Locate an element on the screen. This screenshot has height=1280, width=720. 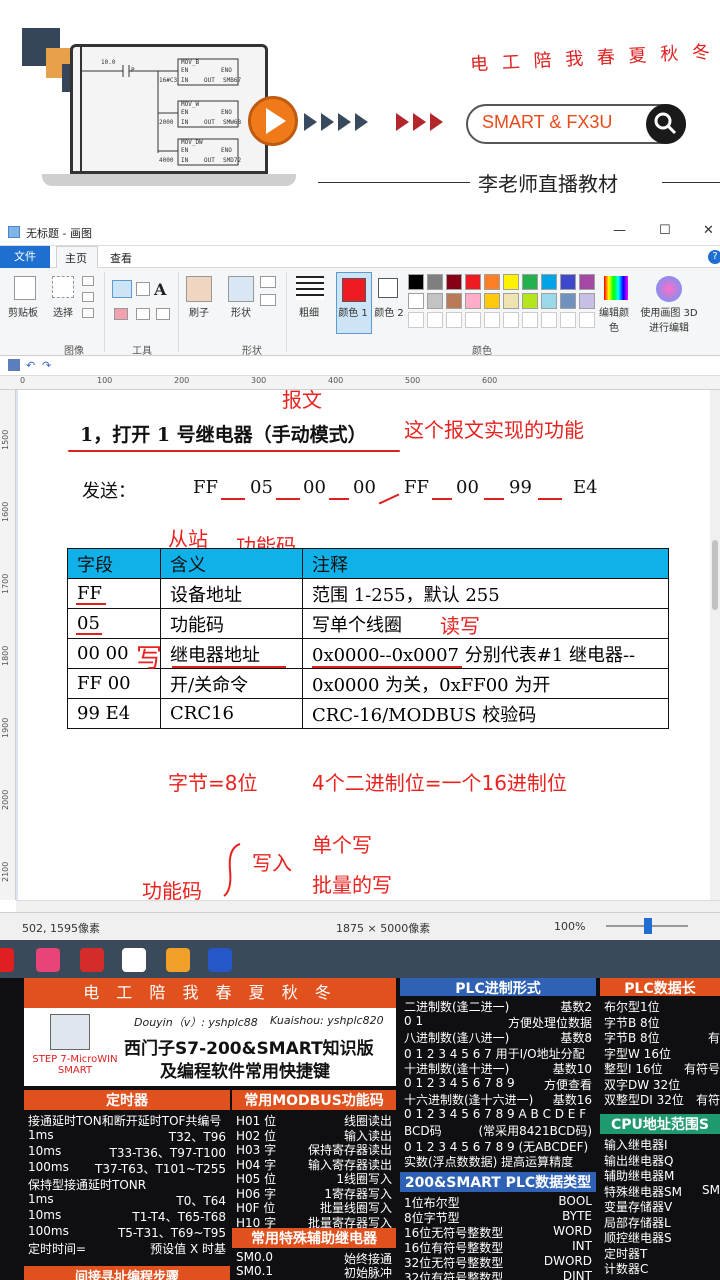
color-picker-icon is located at coordinates (143, 314).